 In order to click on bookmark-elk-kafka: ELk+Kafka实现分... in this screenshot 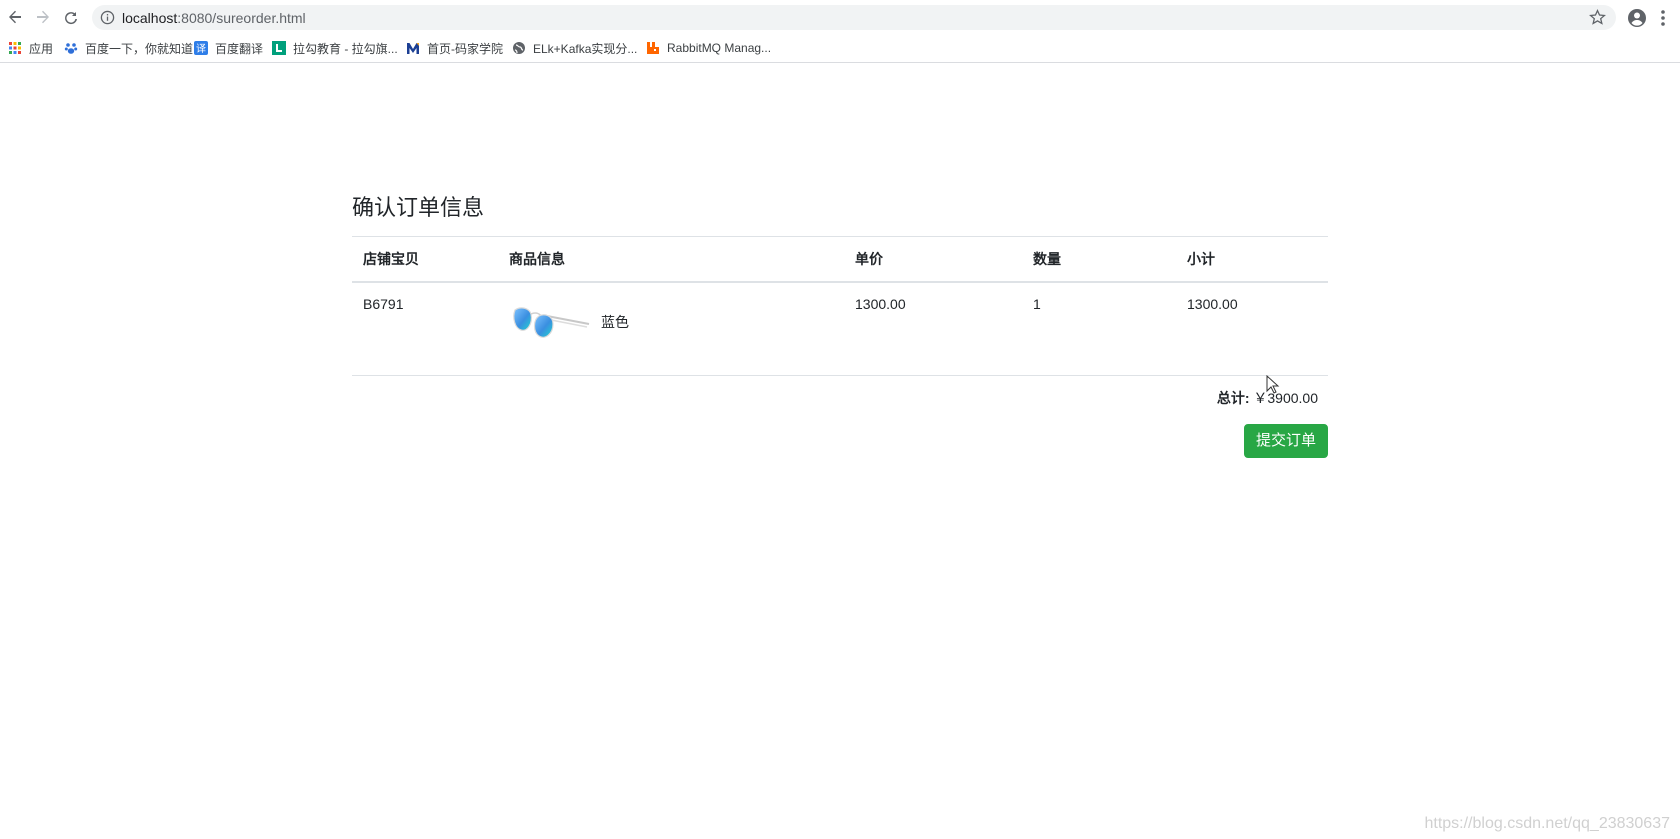, I will do `click(574, 48)`.